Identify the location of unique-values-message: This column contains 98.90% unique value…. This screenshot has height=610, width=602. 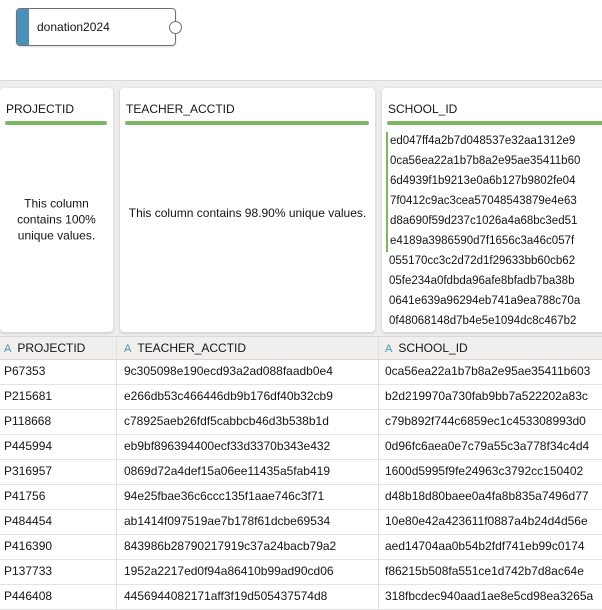
(247, 213).